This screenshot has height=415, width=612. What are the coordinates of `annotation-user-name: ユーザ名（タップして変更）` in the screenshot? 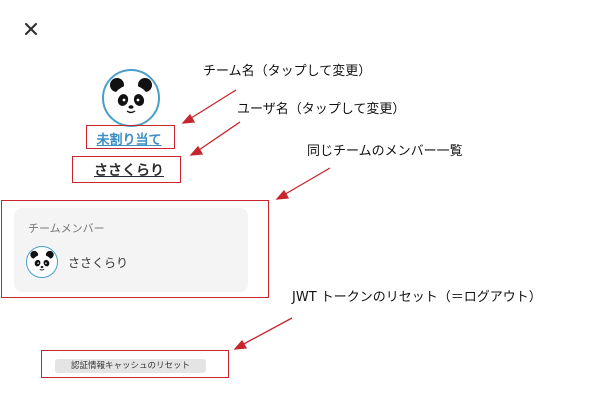 It's located at (321, 109).